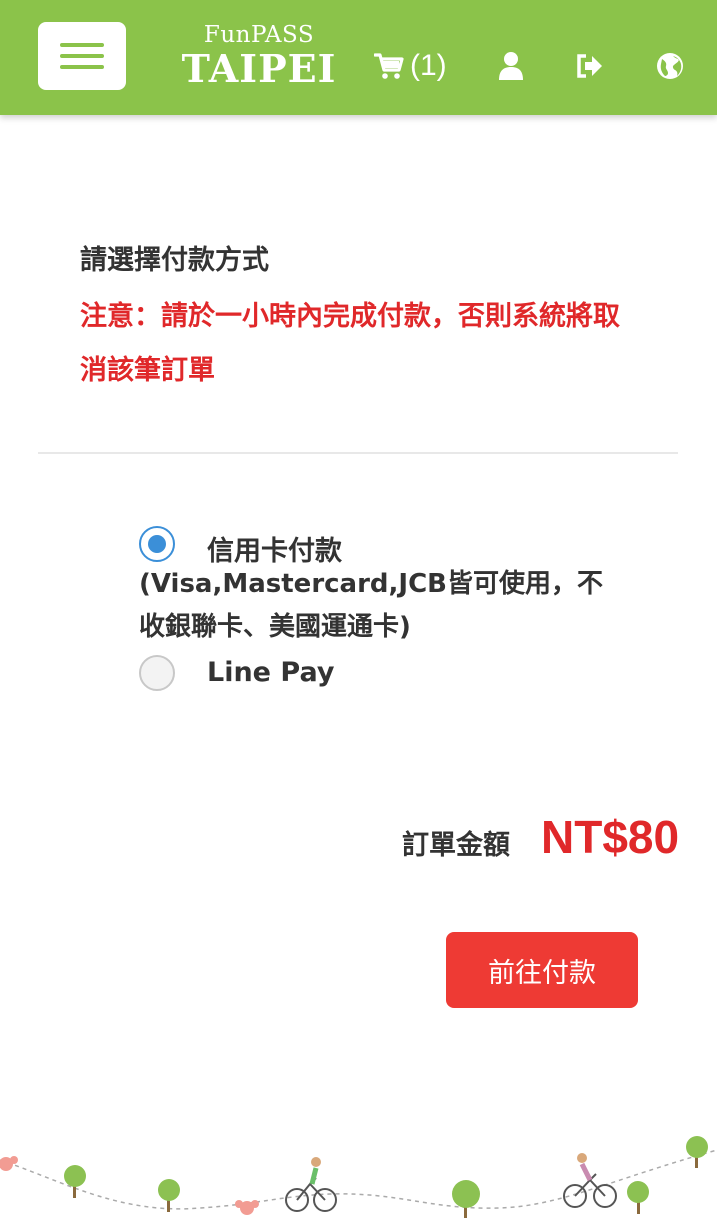  Describe the element at coordinates (82, 67) in the screenshot. I see `menu-icon-bar-bottom` at that location.